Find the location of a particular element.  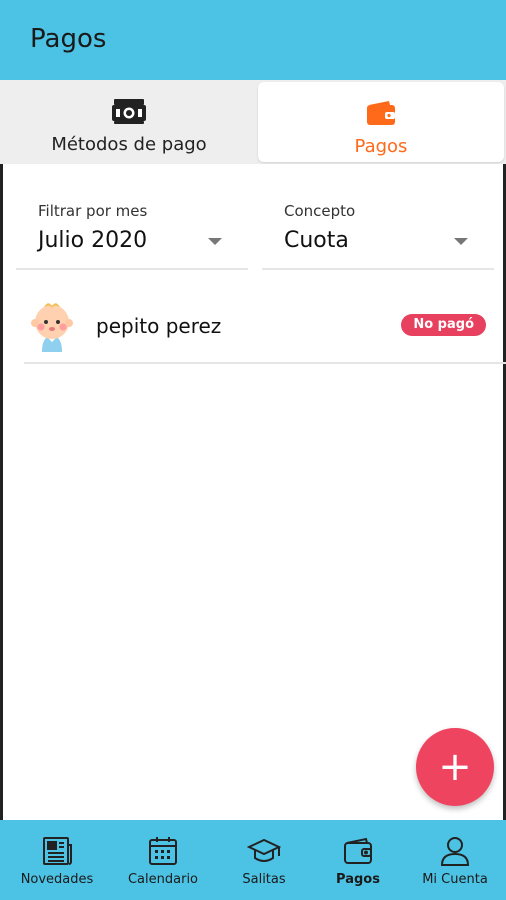

tab-metodos-de-pago: Métodos de pago is located at coordinates (129, 121).